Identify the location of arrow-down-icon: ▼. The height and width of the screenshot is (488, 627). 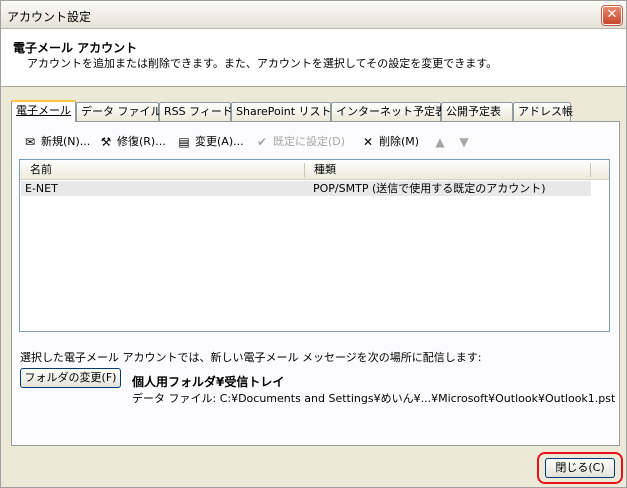
(464, 142).